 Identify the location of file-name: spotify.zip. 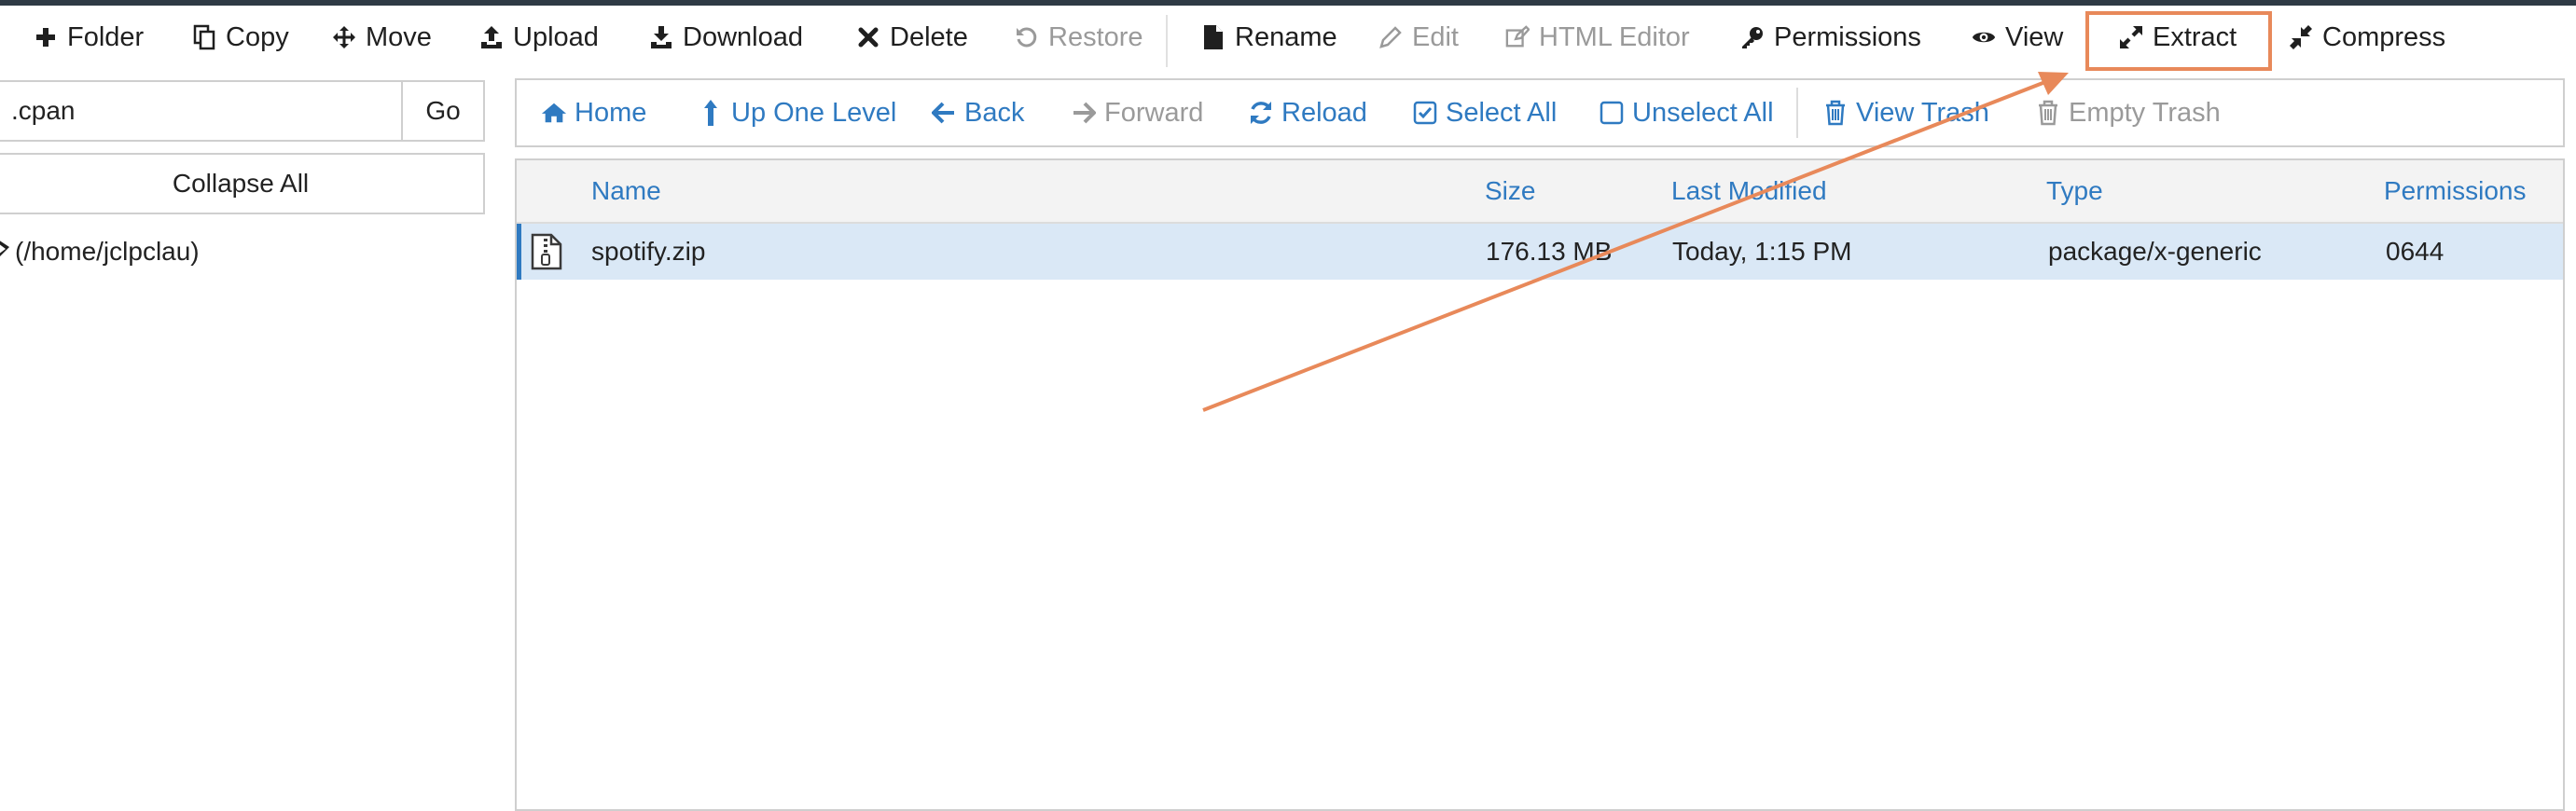
(648, 251).